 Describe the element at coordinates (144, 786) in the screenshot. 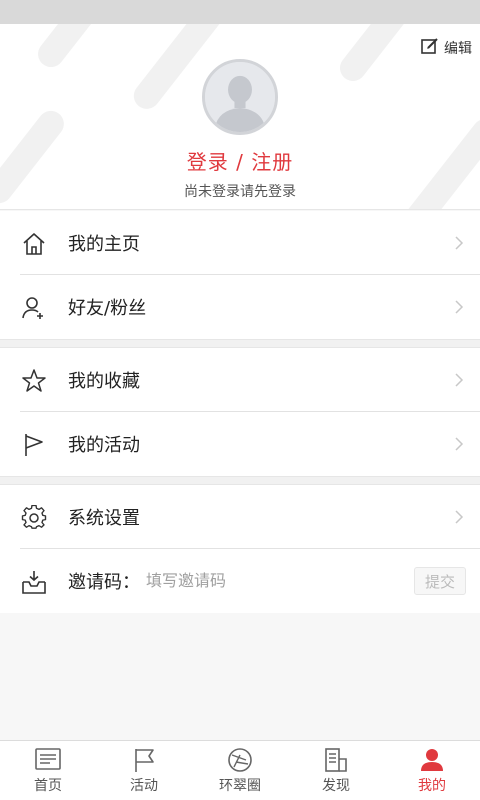

I see `tab-label: 活动` at that location.